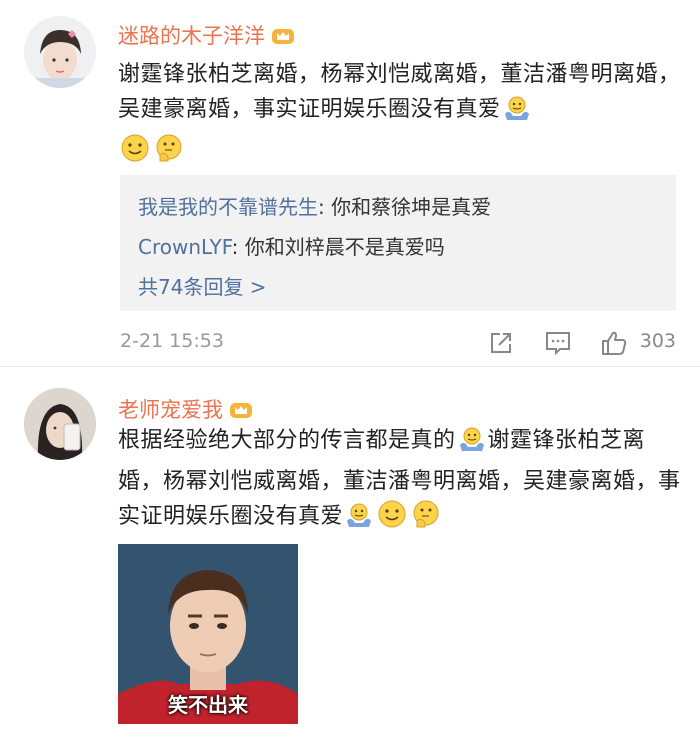 This screenshot has width=700, height=737. Describe the element at coordinates (350, 366) in the screenshot. I see `divider` at that location.